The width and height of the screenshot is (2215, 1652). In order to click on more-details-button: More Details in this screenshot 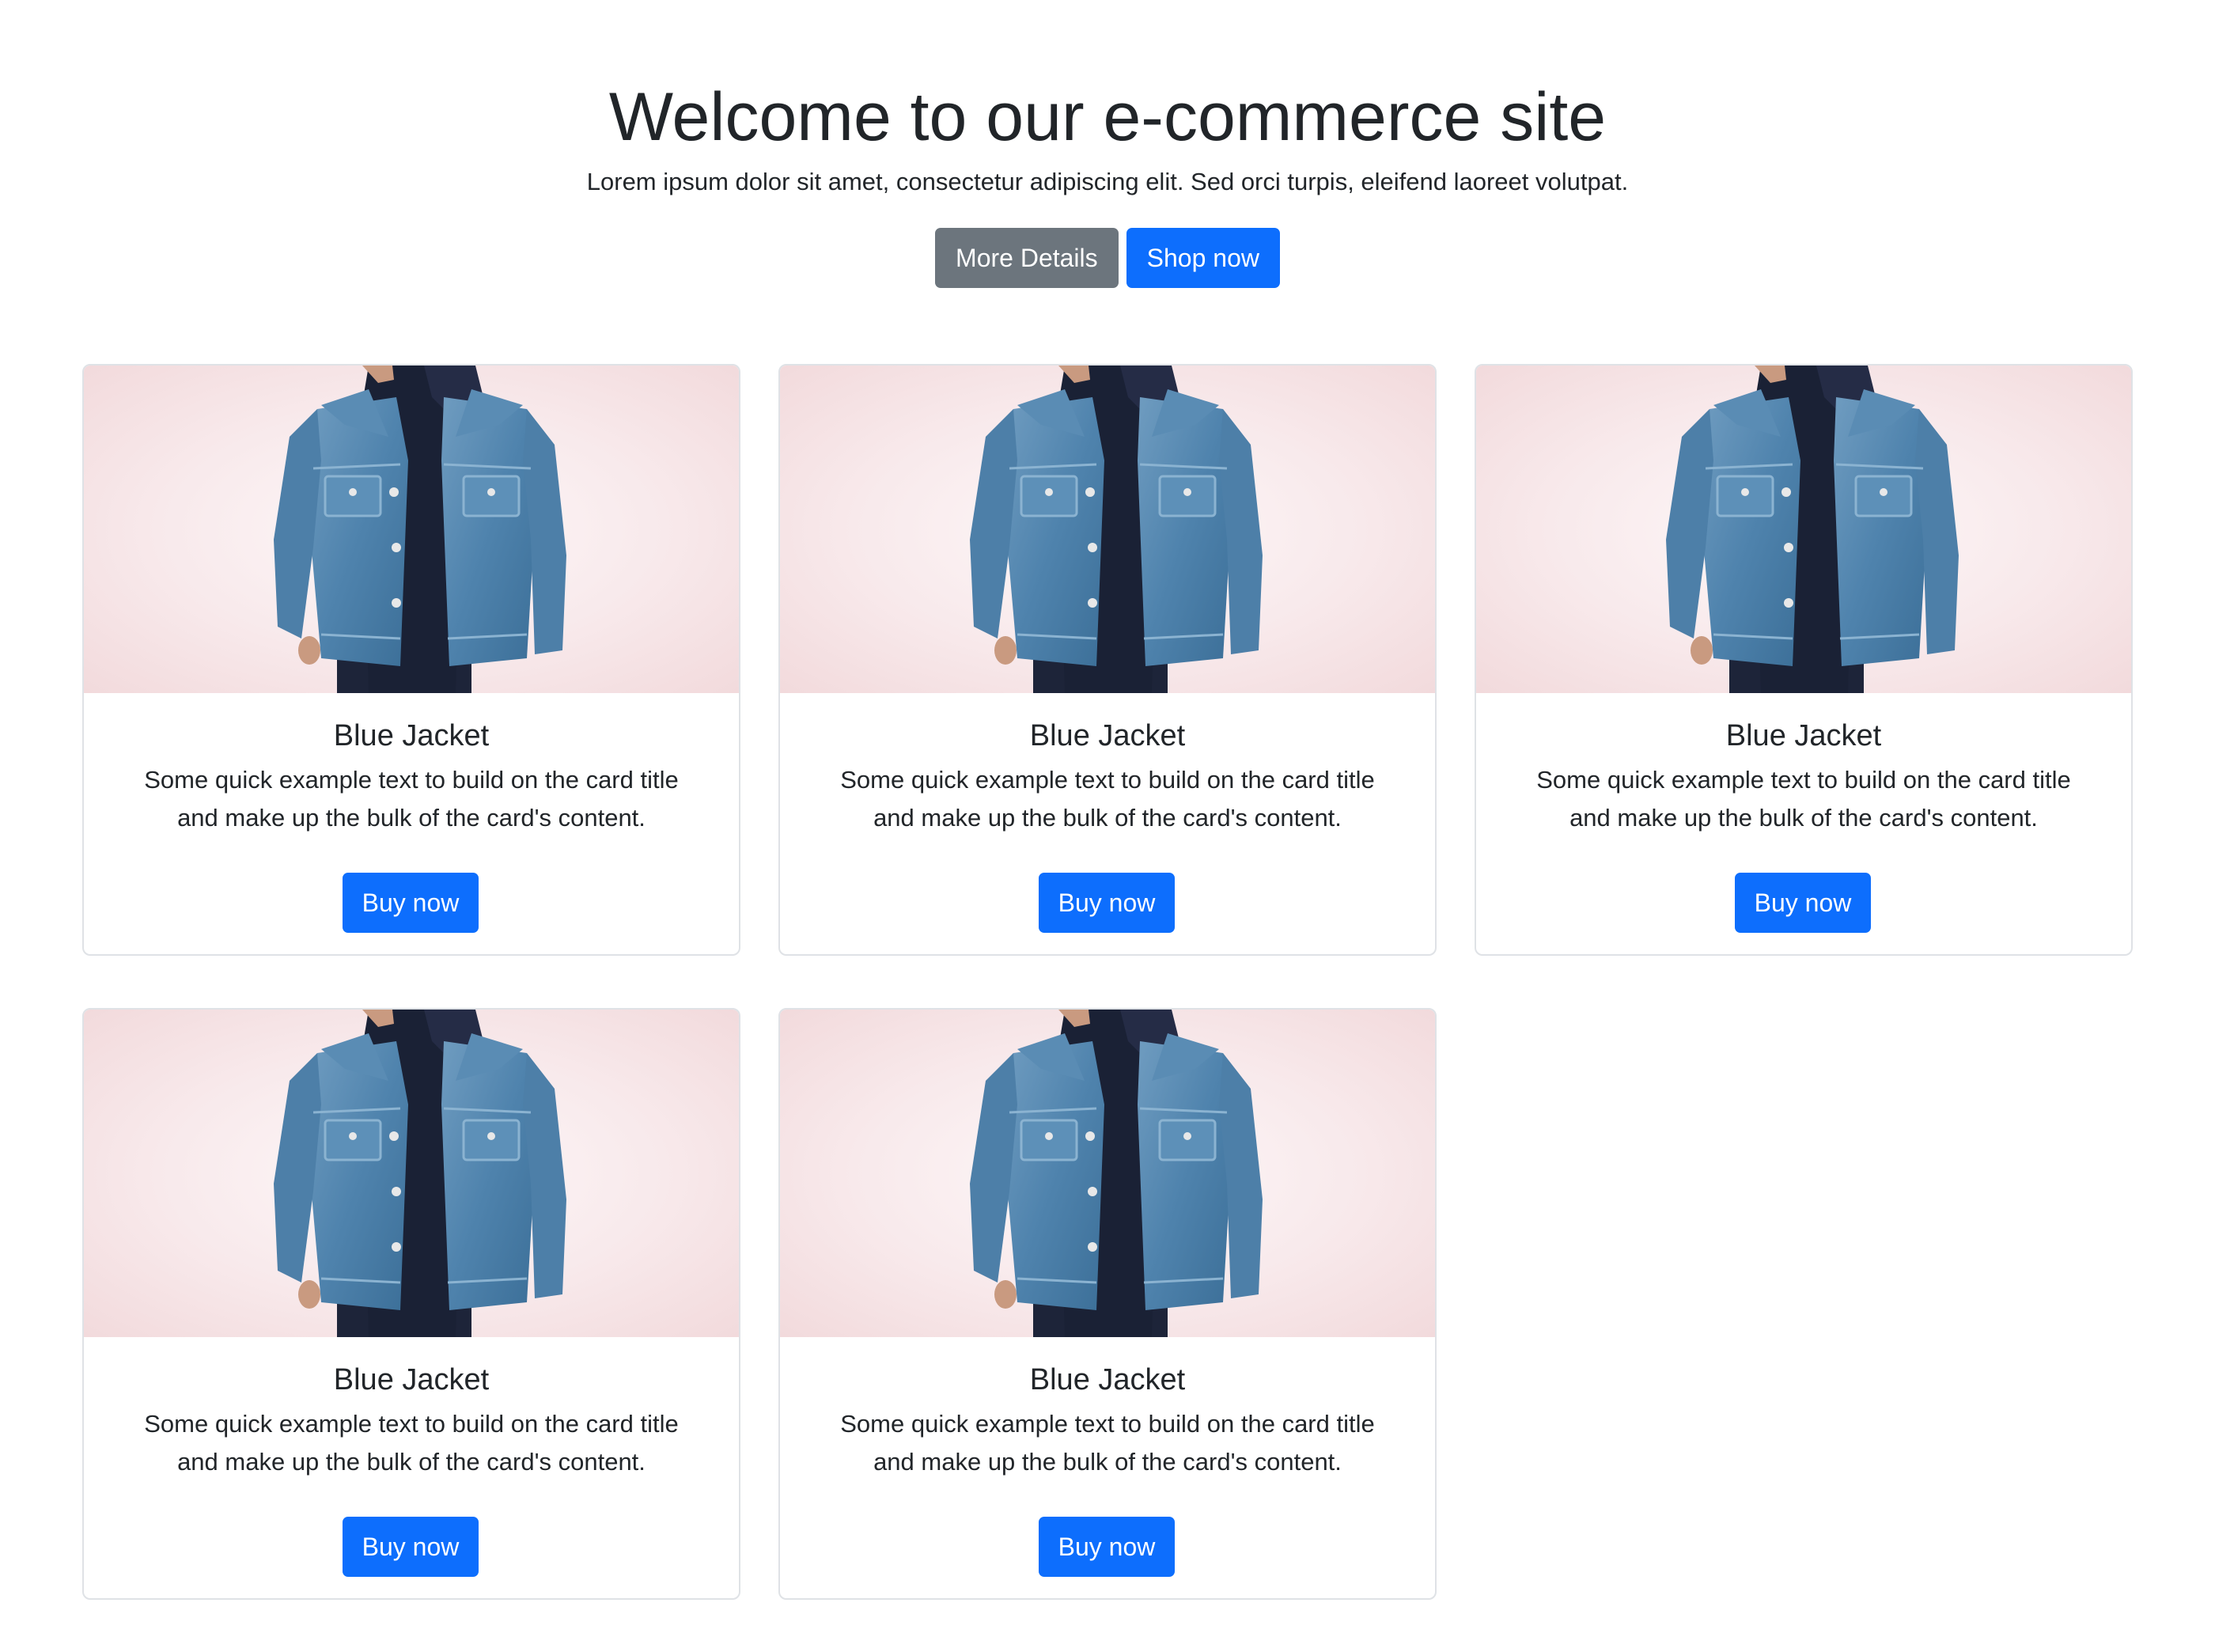, I will do `click(1027, 258)`.